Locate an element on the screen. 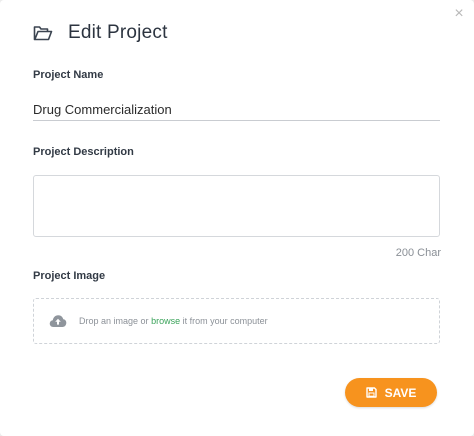  project-name-input is located at coordinates (236, 109).